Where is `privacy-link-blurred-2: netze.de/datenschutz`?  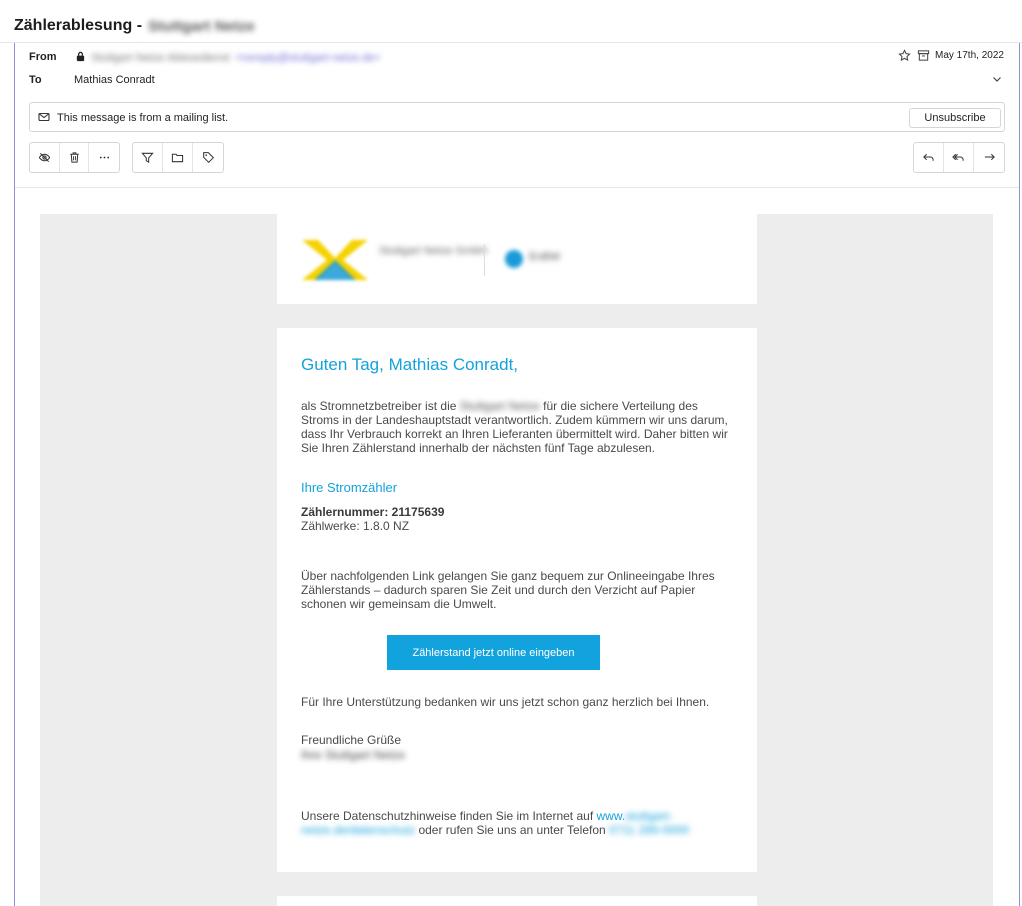
privacy-link-blurred-2: netze.de/datenschutz is located at coordinates (358, 830).